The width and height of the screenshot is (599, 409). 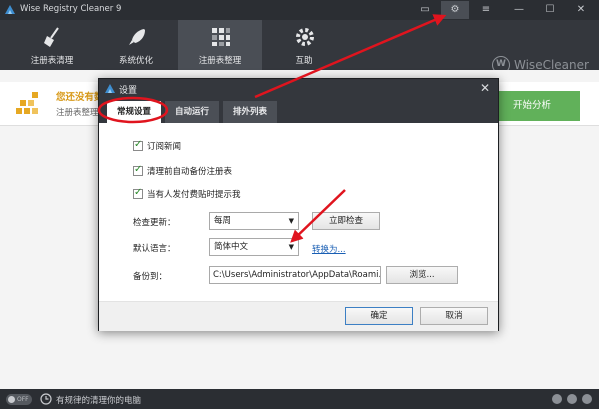 I want to click on tool-label: 注册表整理, so click(x=220, y=61).